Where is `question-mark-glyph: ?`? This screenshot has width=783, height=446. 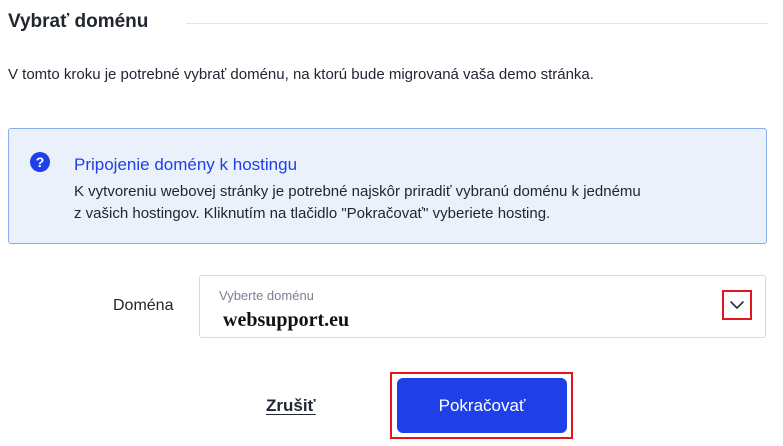 question-mark-glyph: ? is located at coordinates (40, 162).